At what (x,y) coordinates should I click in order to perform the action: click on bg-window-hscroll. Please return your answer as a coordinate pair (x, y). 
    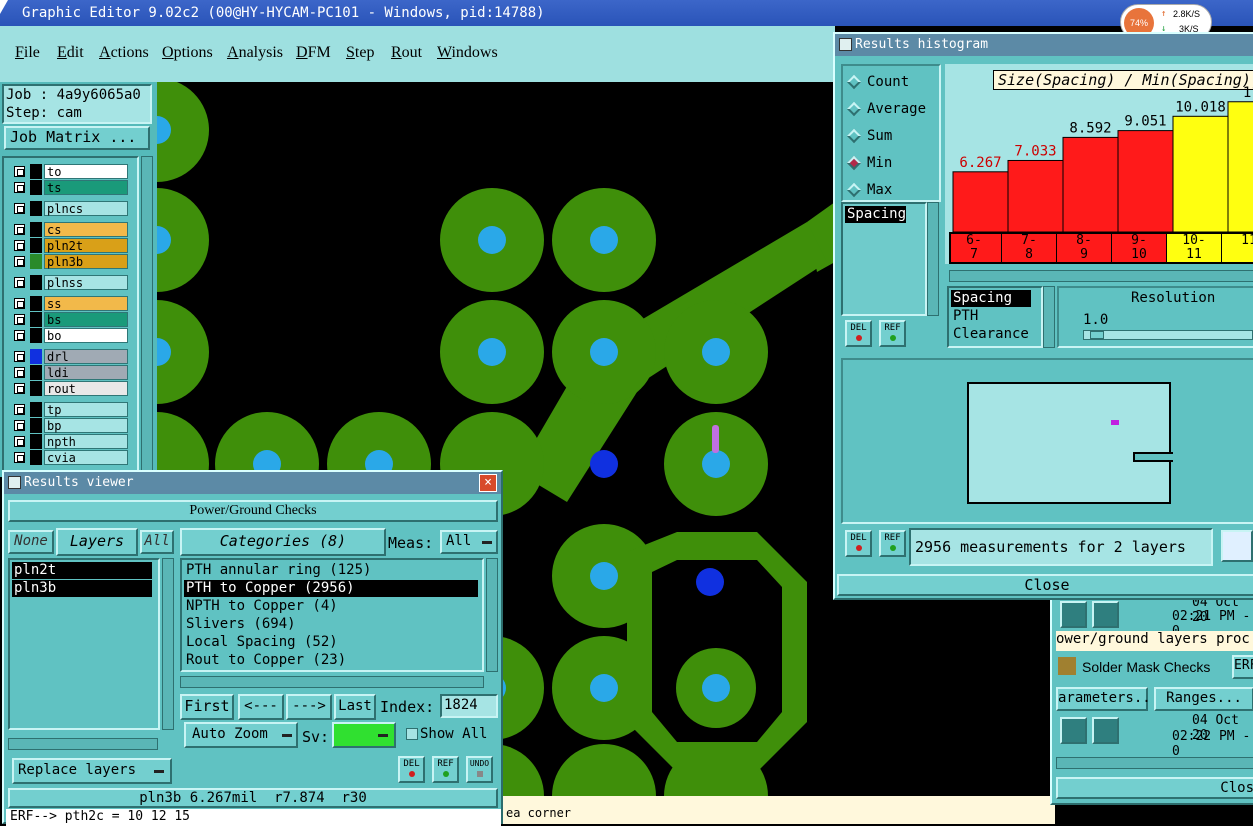
    Looking at the image, I should click on (1154, 763).